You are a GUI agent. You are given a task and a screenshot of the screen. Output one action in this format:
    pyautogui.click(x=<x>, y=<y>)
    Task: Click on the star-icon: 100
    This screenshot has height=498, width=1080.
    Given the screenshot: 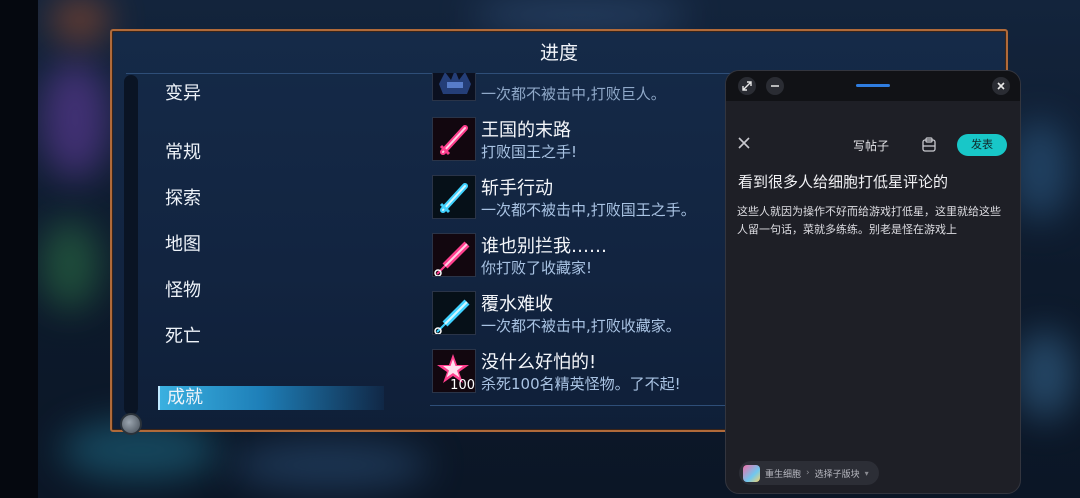 What is the action you would take?
    pyautogui.click(x=454, y=371)
    